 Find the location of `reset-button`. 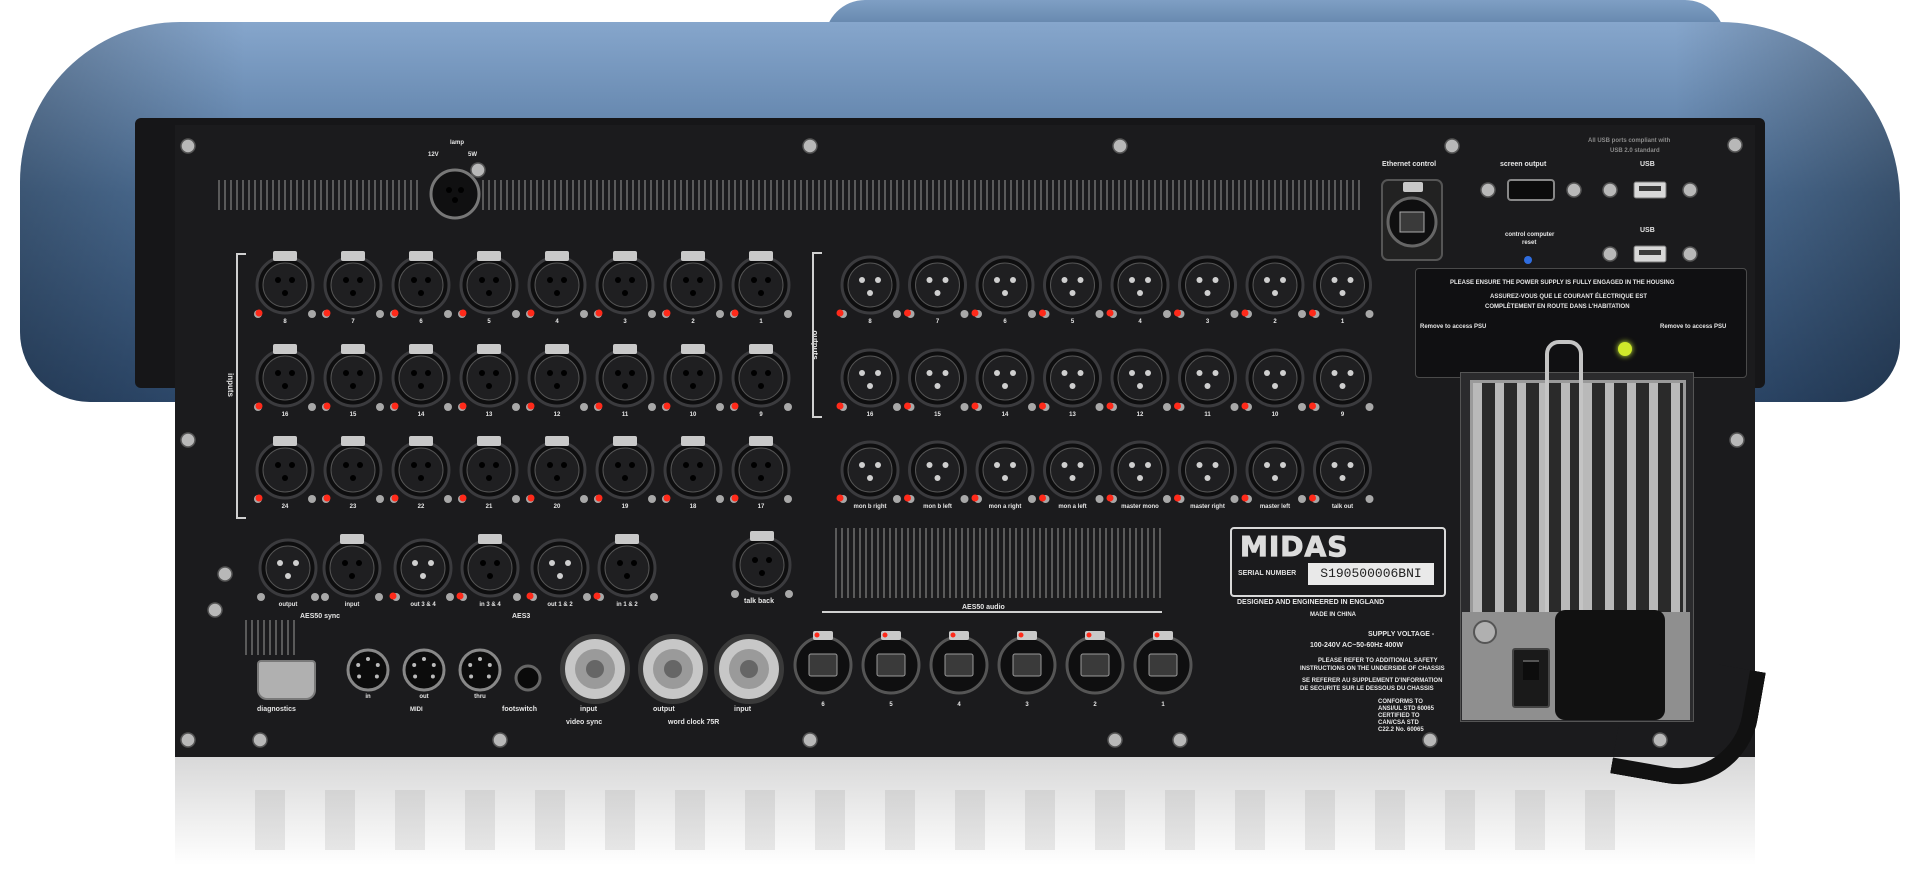

reset-button is located at coordinates (1528, 260).